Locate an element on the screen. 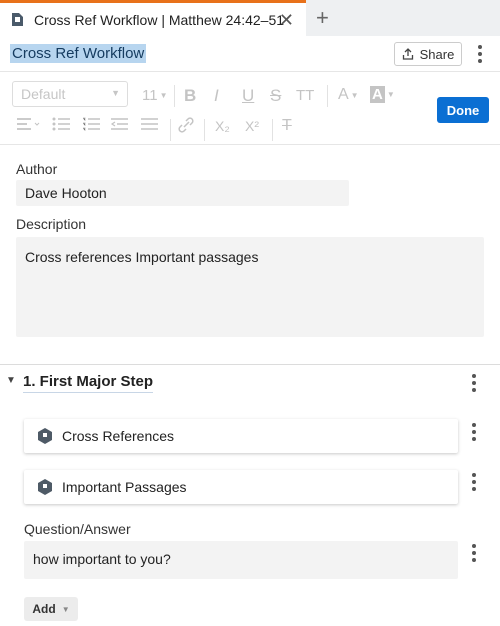 This screenshot has width=500, height=626. indent-icon is located at coordinates (149, 124).